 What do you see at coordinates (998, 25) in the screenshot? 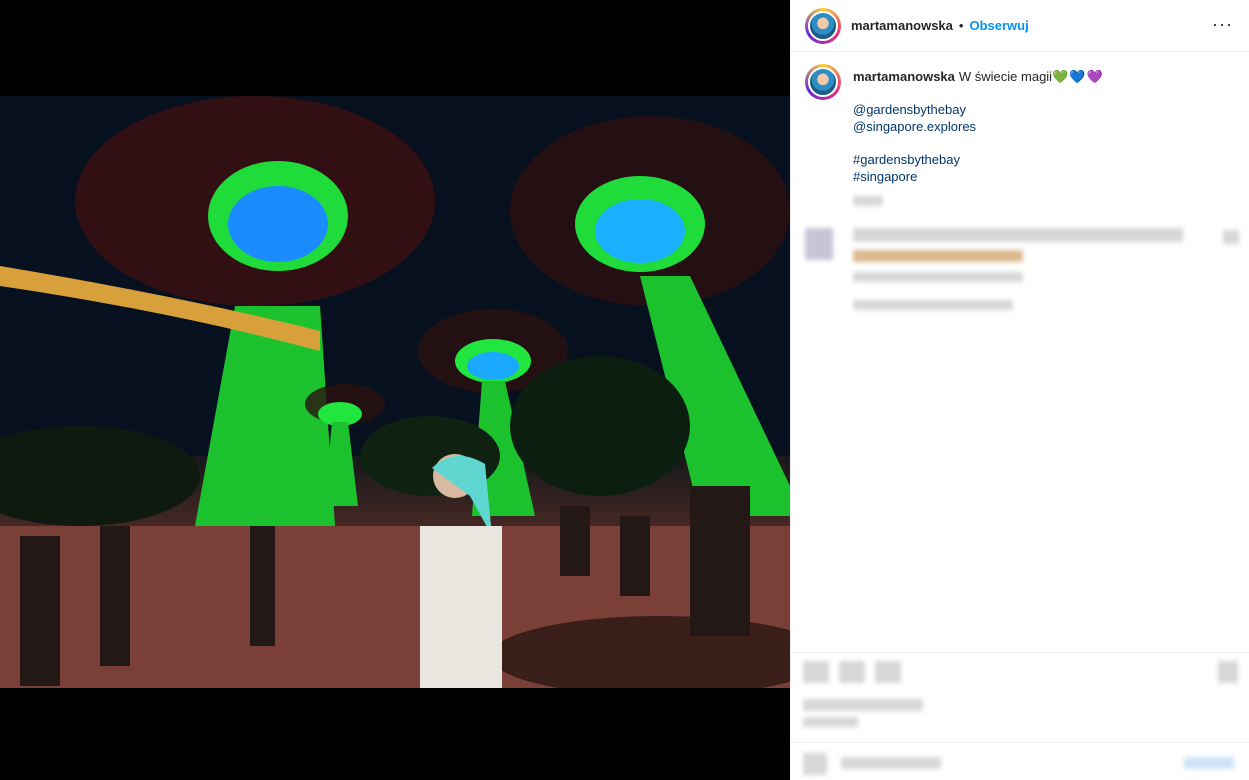
I see `follow-button: Obserwuj` at bounding box center [998, 25].